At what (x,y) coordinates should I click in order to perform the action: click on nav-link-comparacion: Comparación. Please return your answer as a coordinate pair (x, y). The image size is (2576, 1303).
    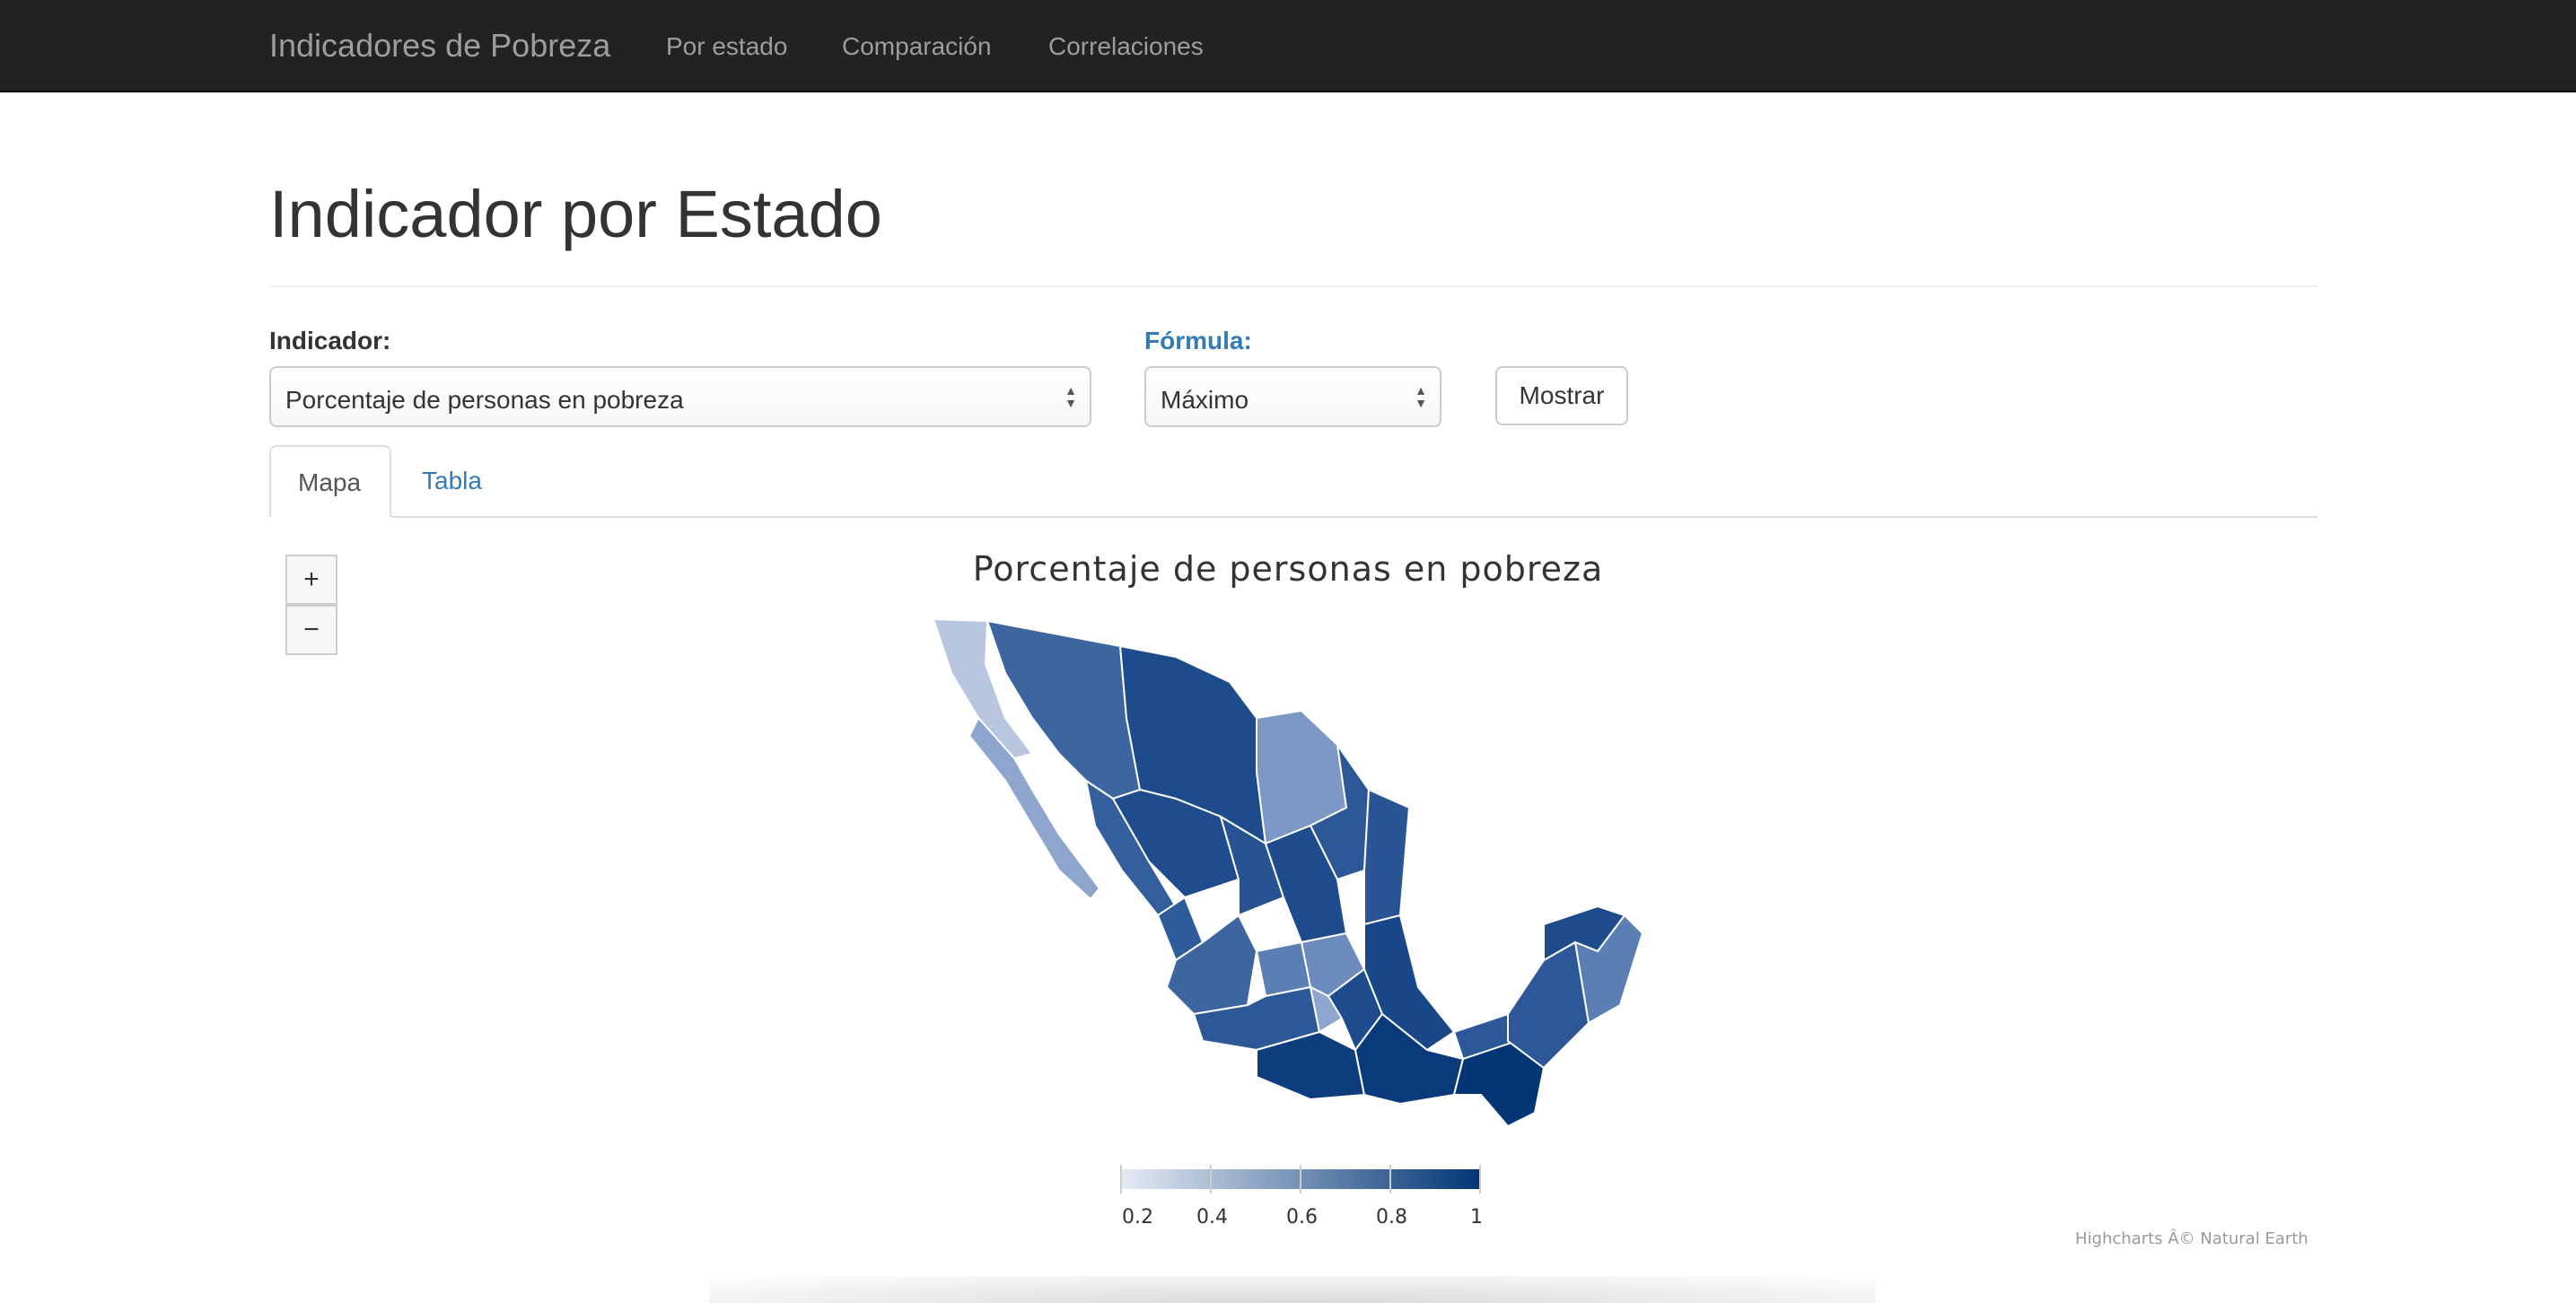
    Looking at the image, I should click on (917, 46).